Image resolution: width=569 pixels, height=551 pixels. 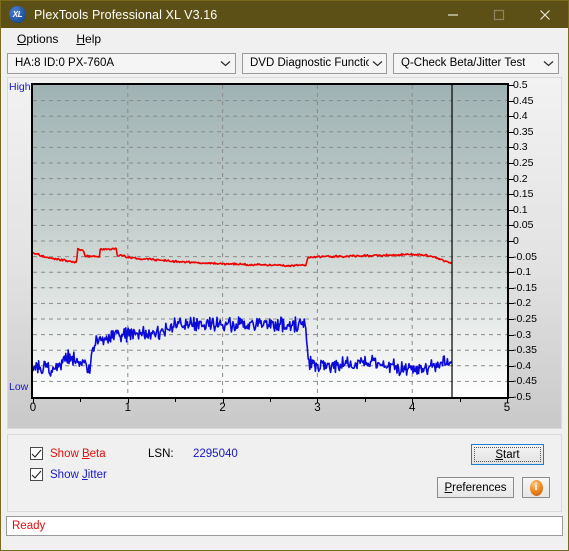 What do you see at coordinates (525, 350) in the screenshot?
I see `y-axis-tick-label: -0.35` at bounding box center [525, 350].